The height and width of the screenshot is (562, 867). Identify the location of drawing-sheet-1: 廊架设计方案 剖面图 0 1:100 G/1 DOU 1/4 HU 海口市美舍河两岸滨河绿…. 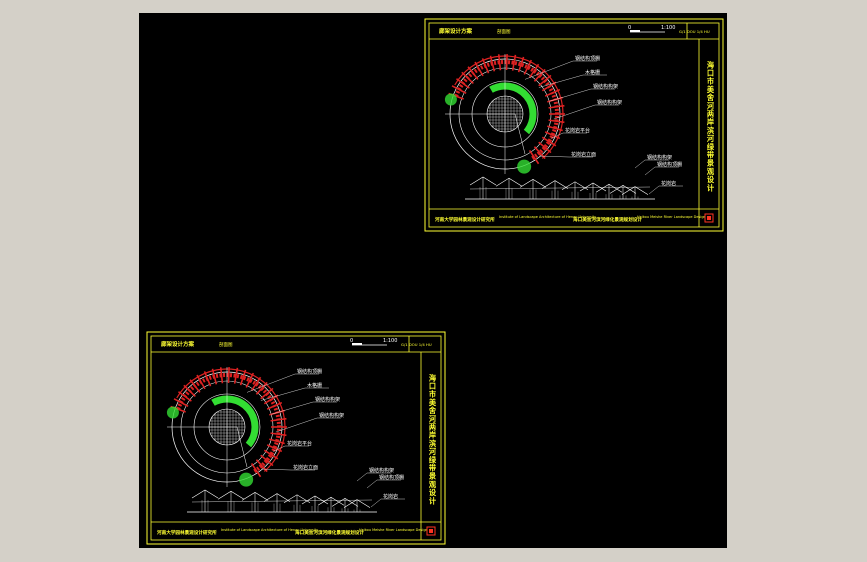
(574, 125).